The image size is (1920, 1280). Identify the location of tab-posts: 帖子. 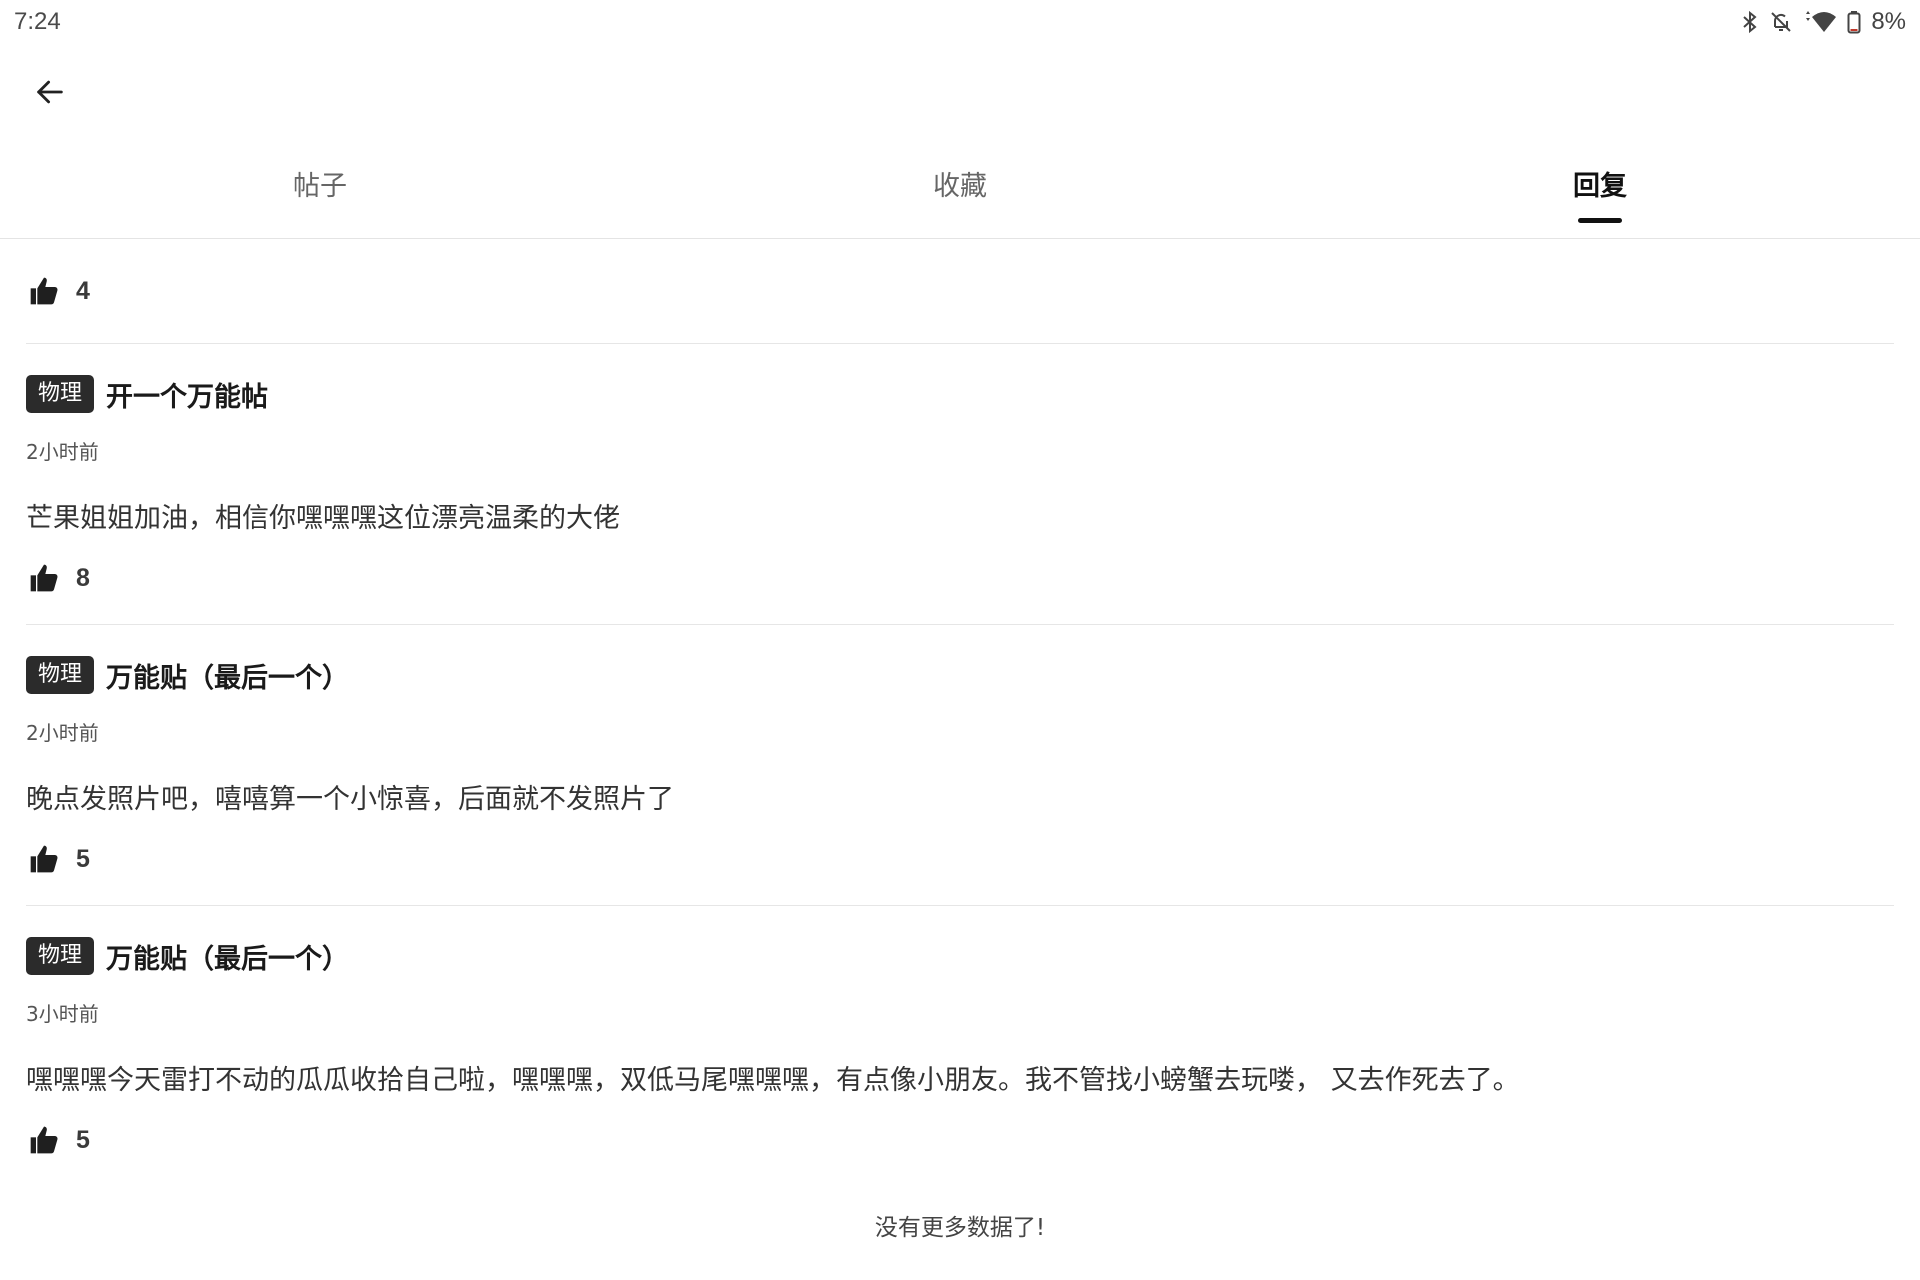
(320, 194).